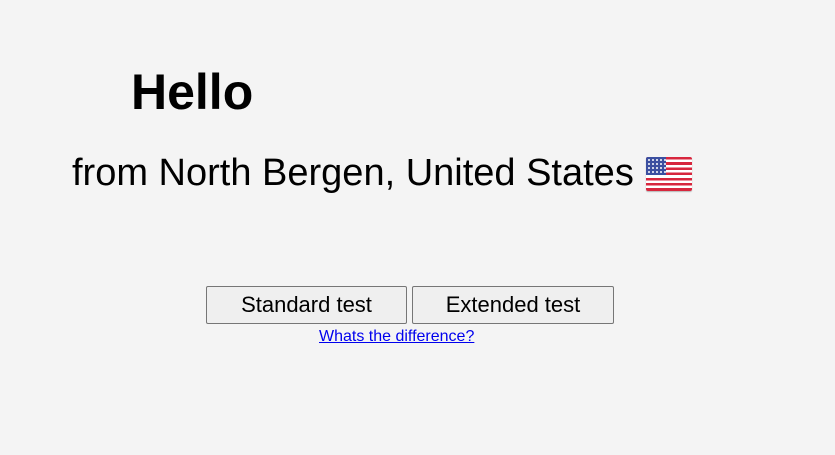  What do you see at coordinates (396, 337) in the screenshot?
I see `difference-link: Whats the difference?` at bounding box center [396, 337].